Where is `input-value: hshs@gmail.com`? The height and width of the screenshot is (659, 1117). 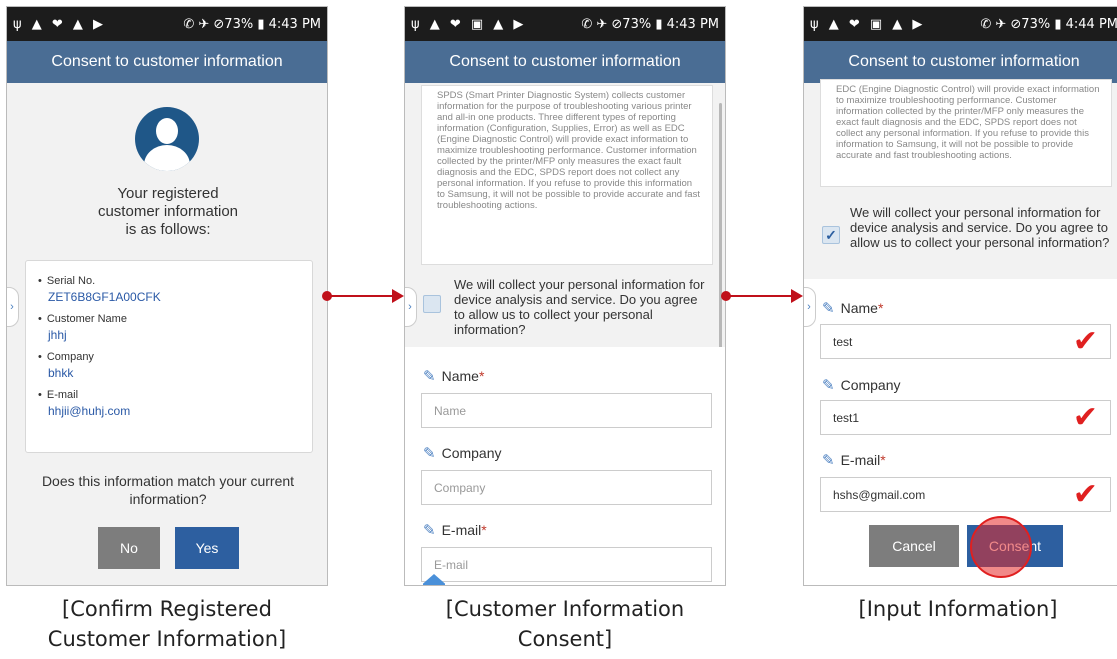
input-value: hshs@gmail.com is located at coordinates (879, 494).